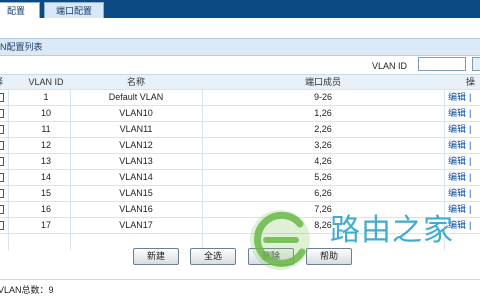 Image resolution: width=480 pixels, height=300 pixels. What do you see at coordinates (240, 130) in the screenshot?
I see `table-row: 11 VLAN11 2,26 编辑 |` at bounding box center [240, 130].